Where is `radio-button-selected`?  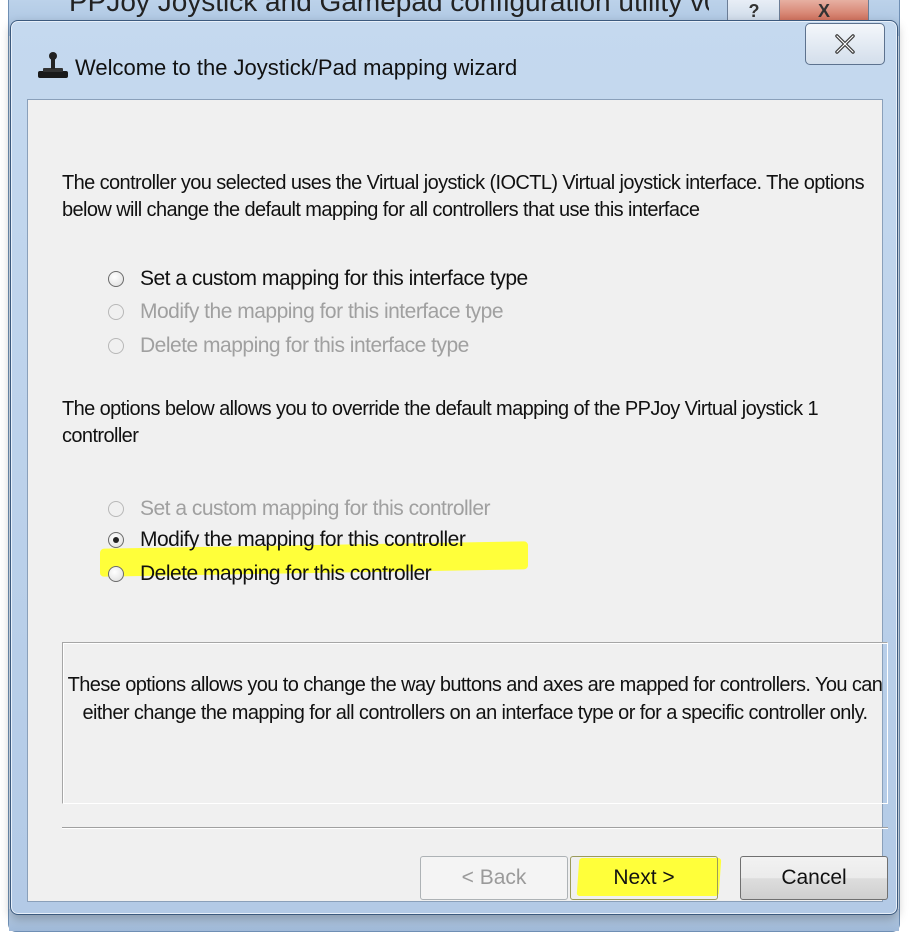
radio-button-selected is located at coordinates (116, 540).